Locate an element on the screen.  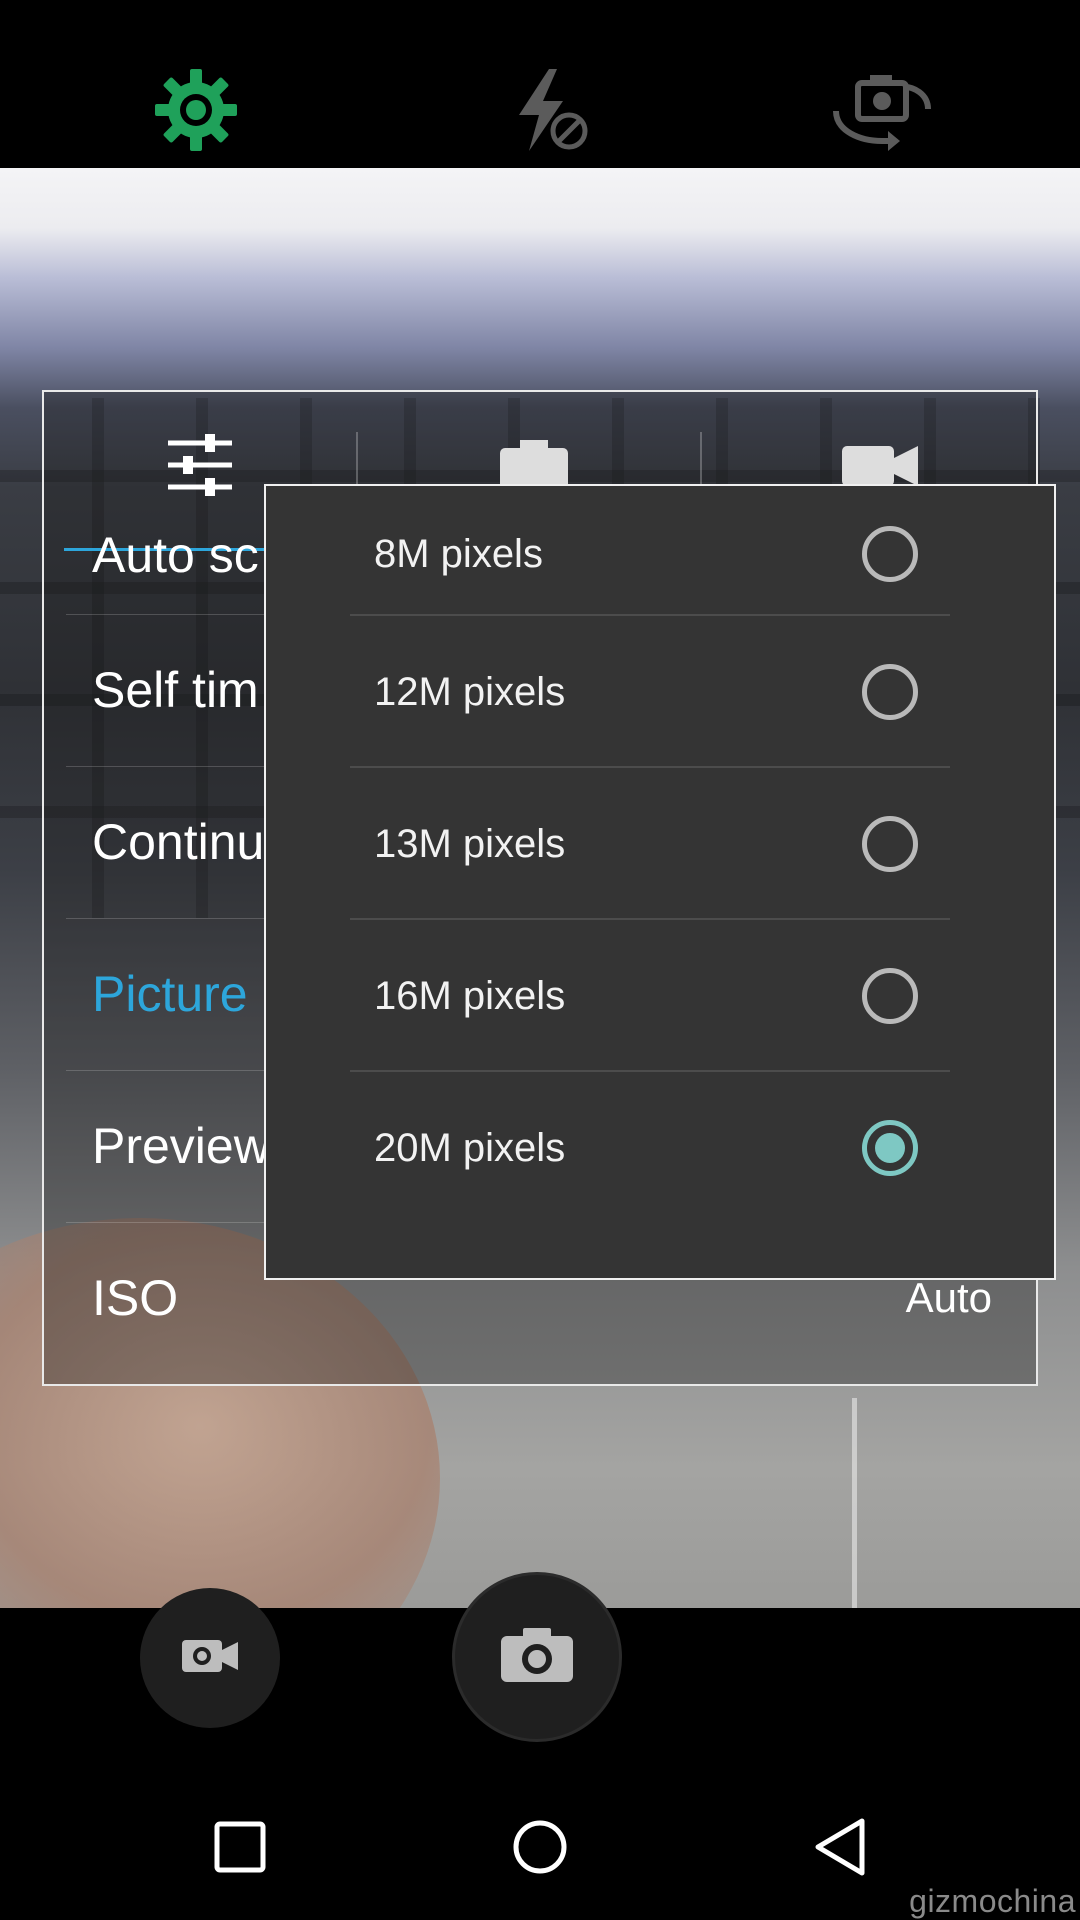
flash-off-icon is located at coordinates (550, 110).